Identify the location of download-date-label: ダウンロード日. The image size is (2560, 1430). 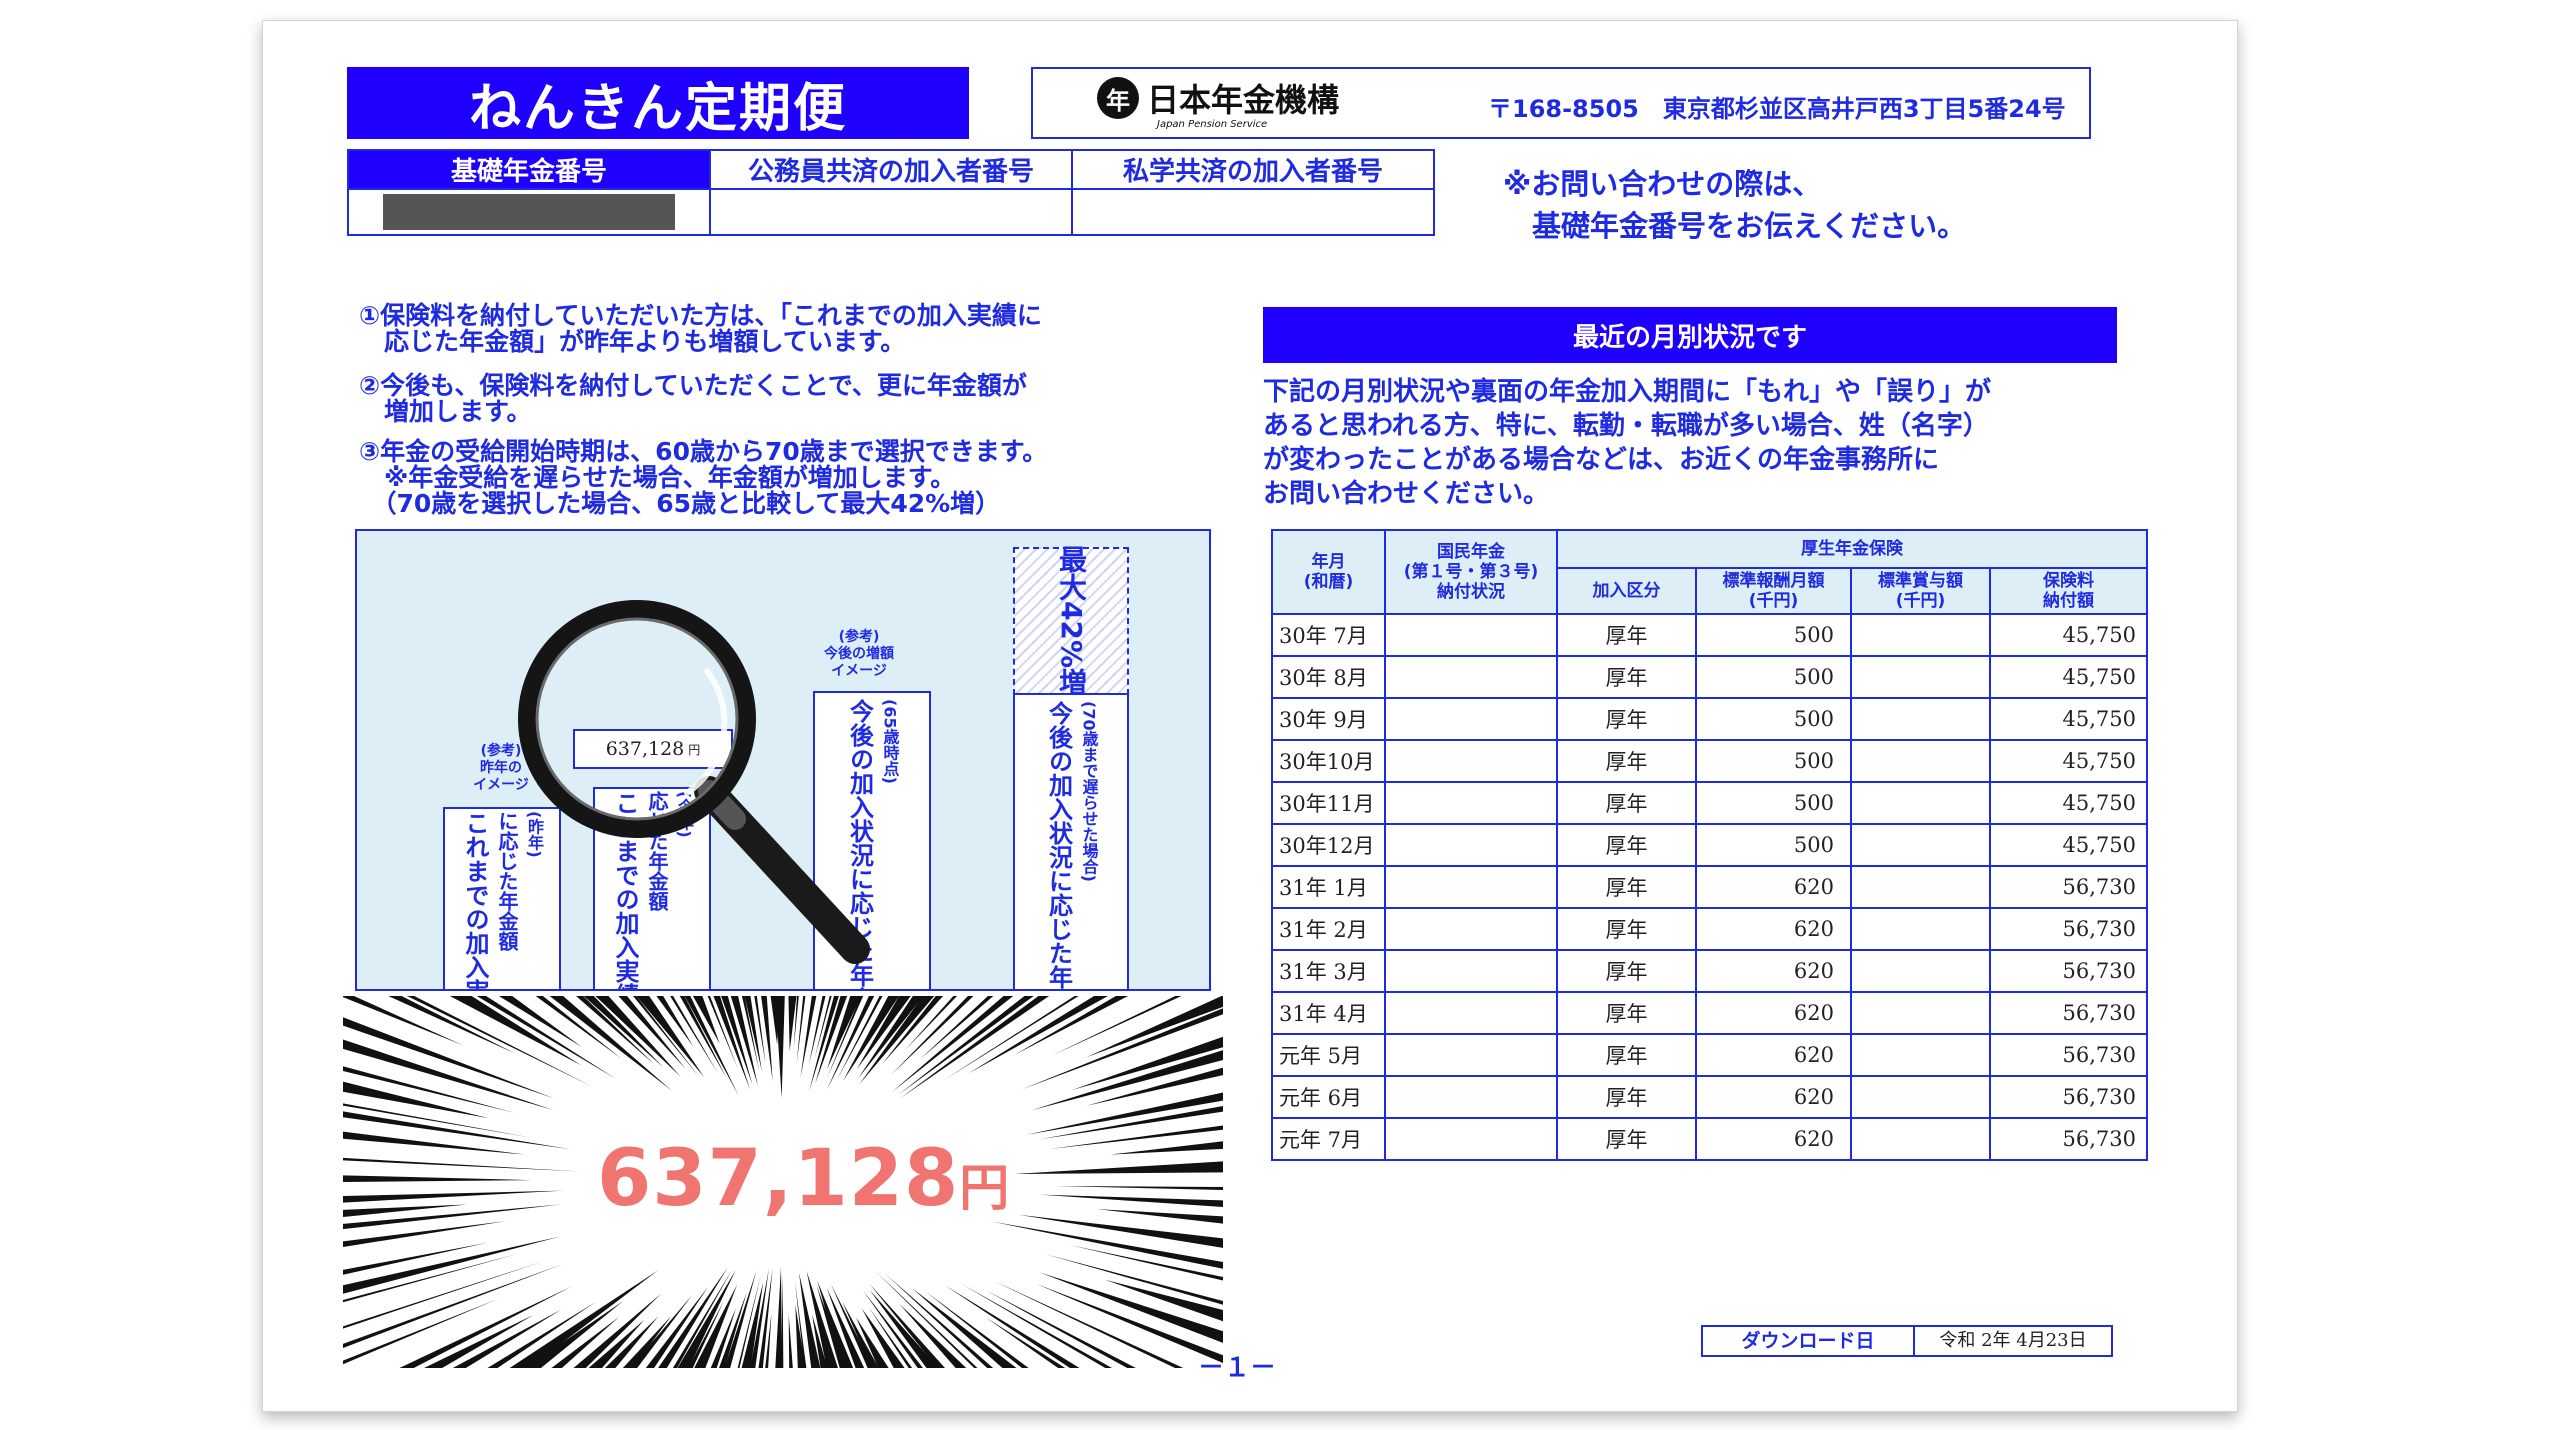
(1809, 1341).